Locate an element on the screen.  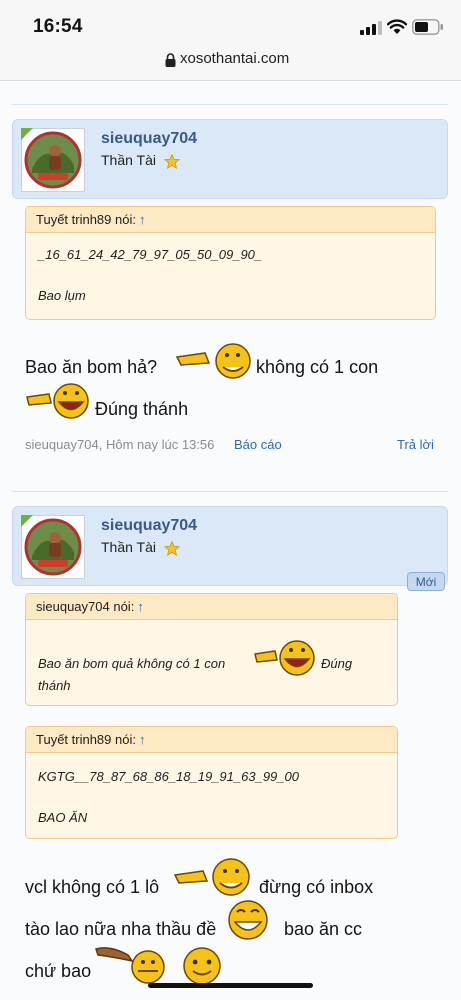
quote-line: Bao ăn bom quả không có 1 con is located at coordinates (132, 663).